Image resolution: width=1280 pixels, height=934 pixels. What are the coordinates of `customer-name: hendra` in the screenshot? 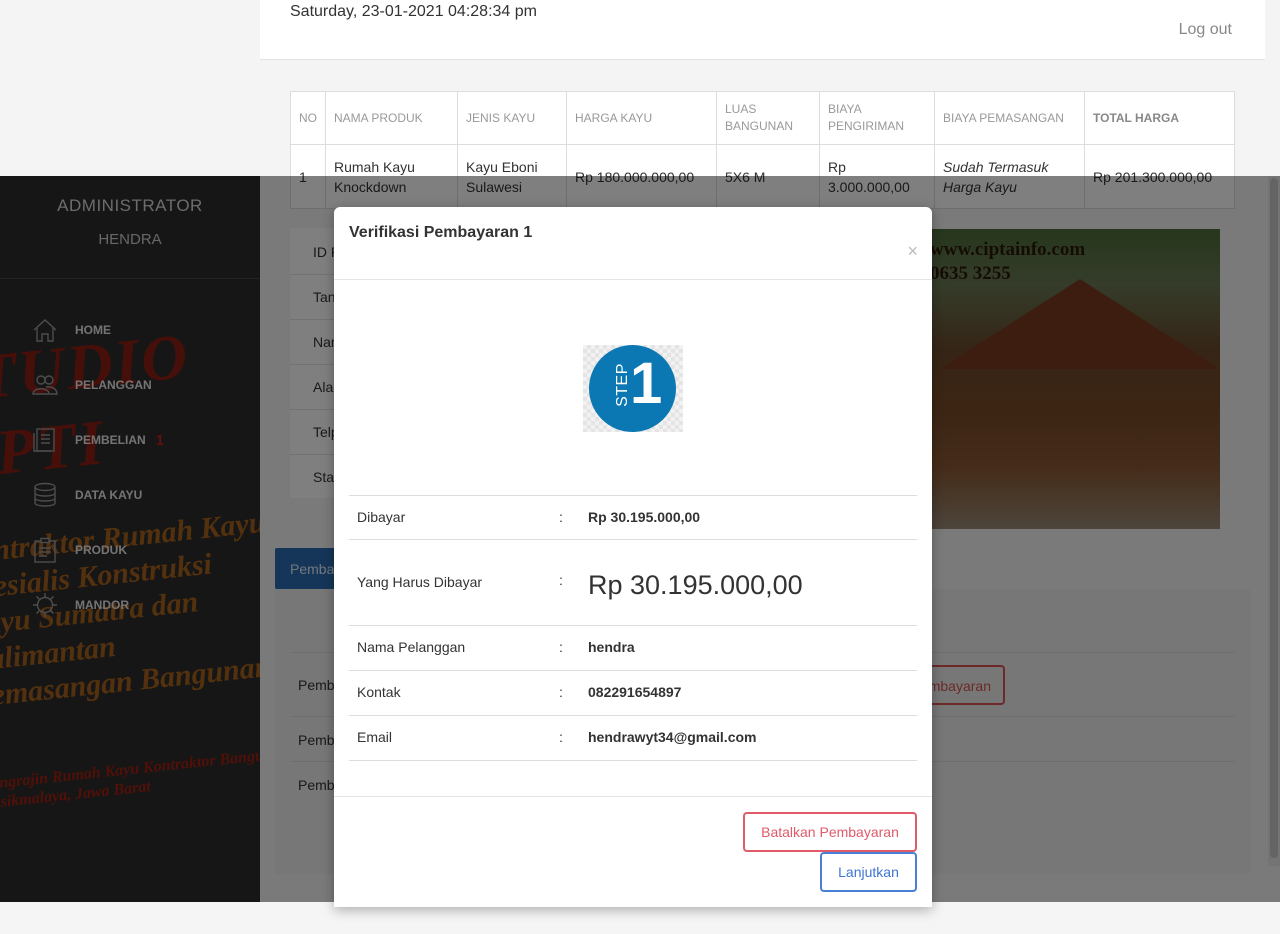 It's located at (611, 647).